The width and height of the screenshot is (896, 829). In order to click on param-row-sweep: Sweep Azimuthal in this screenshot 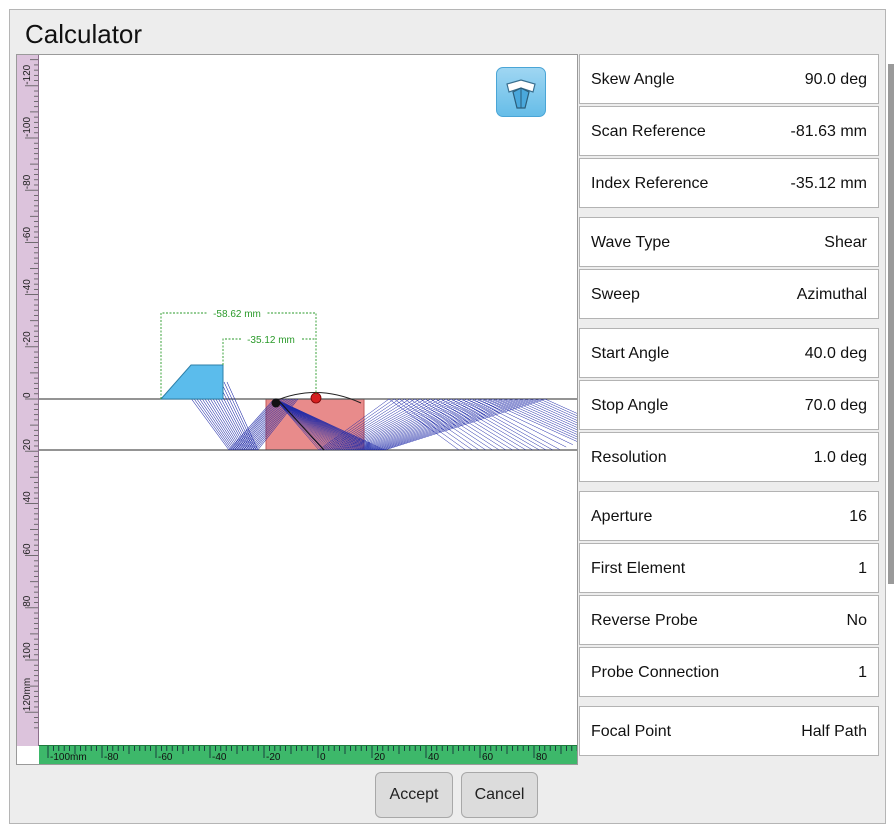, I will do `click(729, 294)`.